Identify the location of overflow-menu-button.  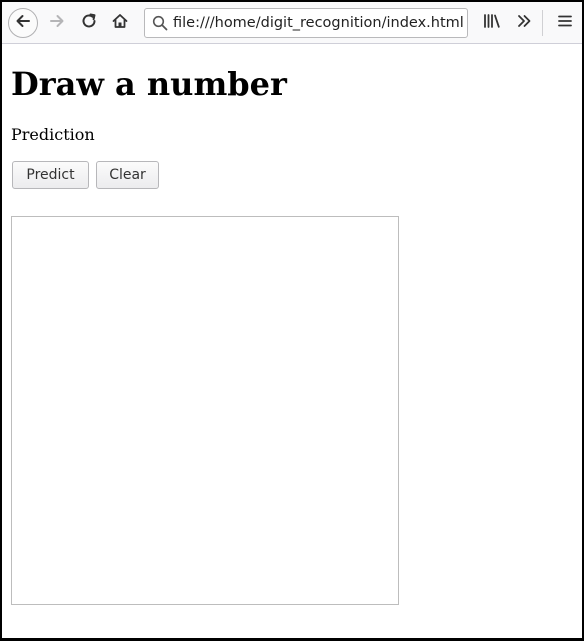
(524, 23).